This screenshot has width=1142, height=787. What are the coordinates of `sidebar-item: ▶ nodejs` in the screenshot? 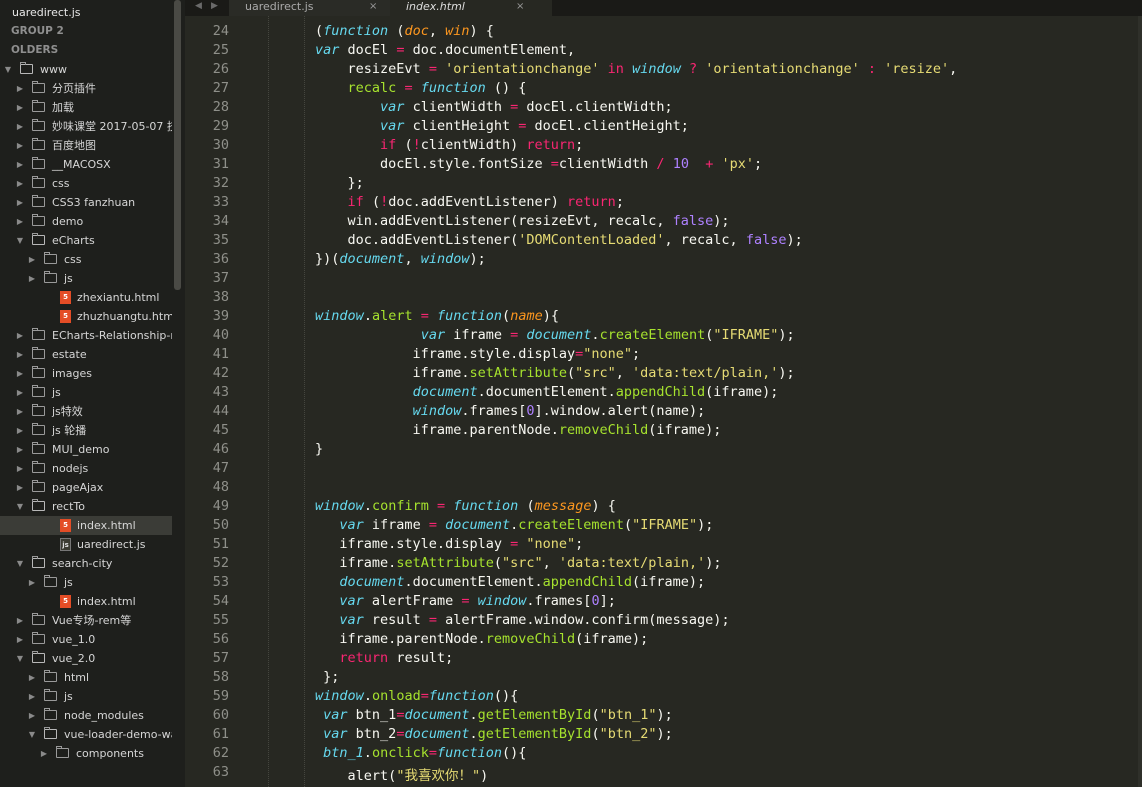 It's located at (86, 468).